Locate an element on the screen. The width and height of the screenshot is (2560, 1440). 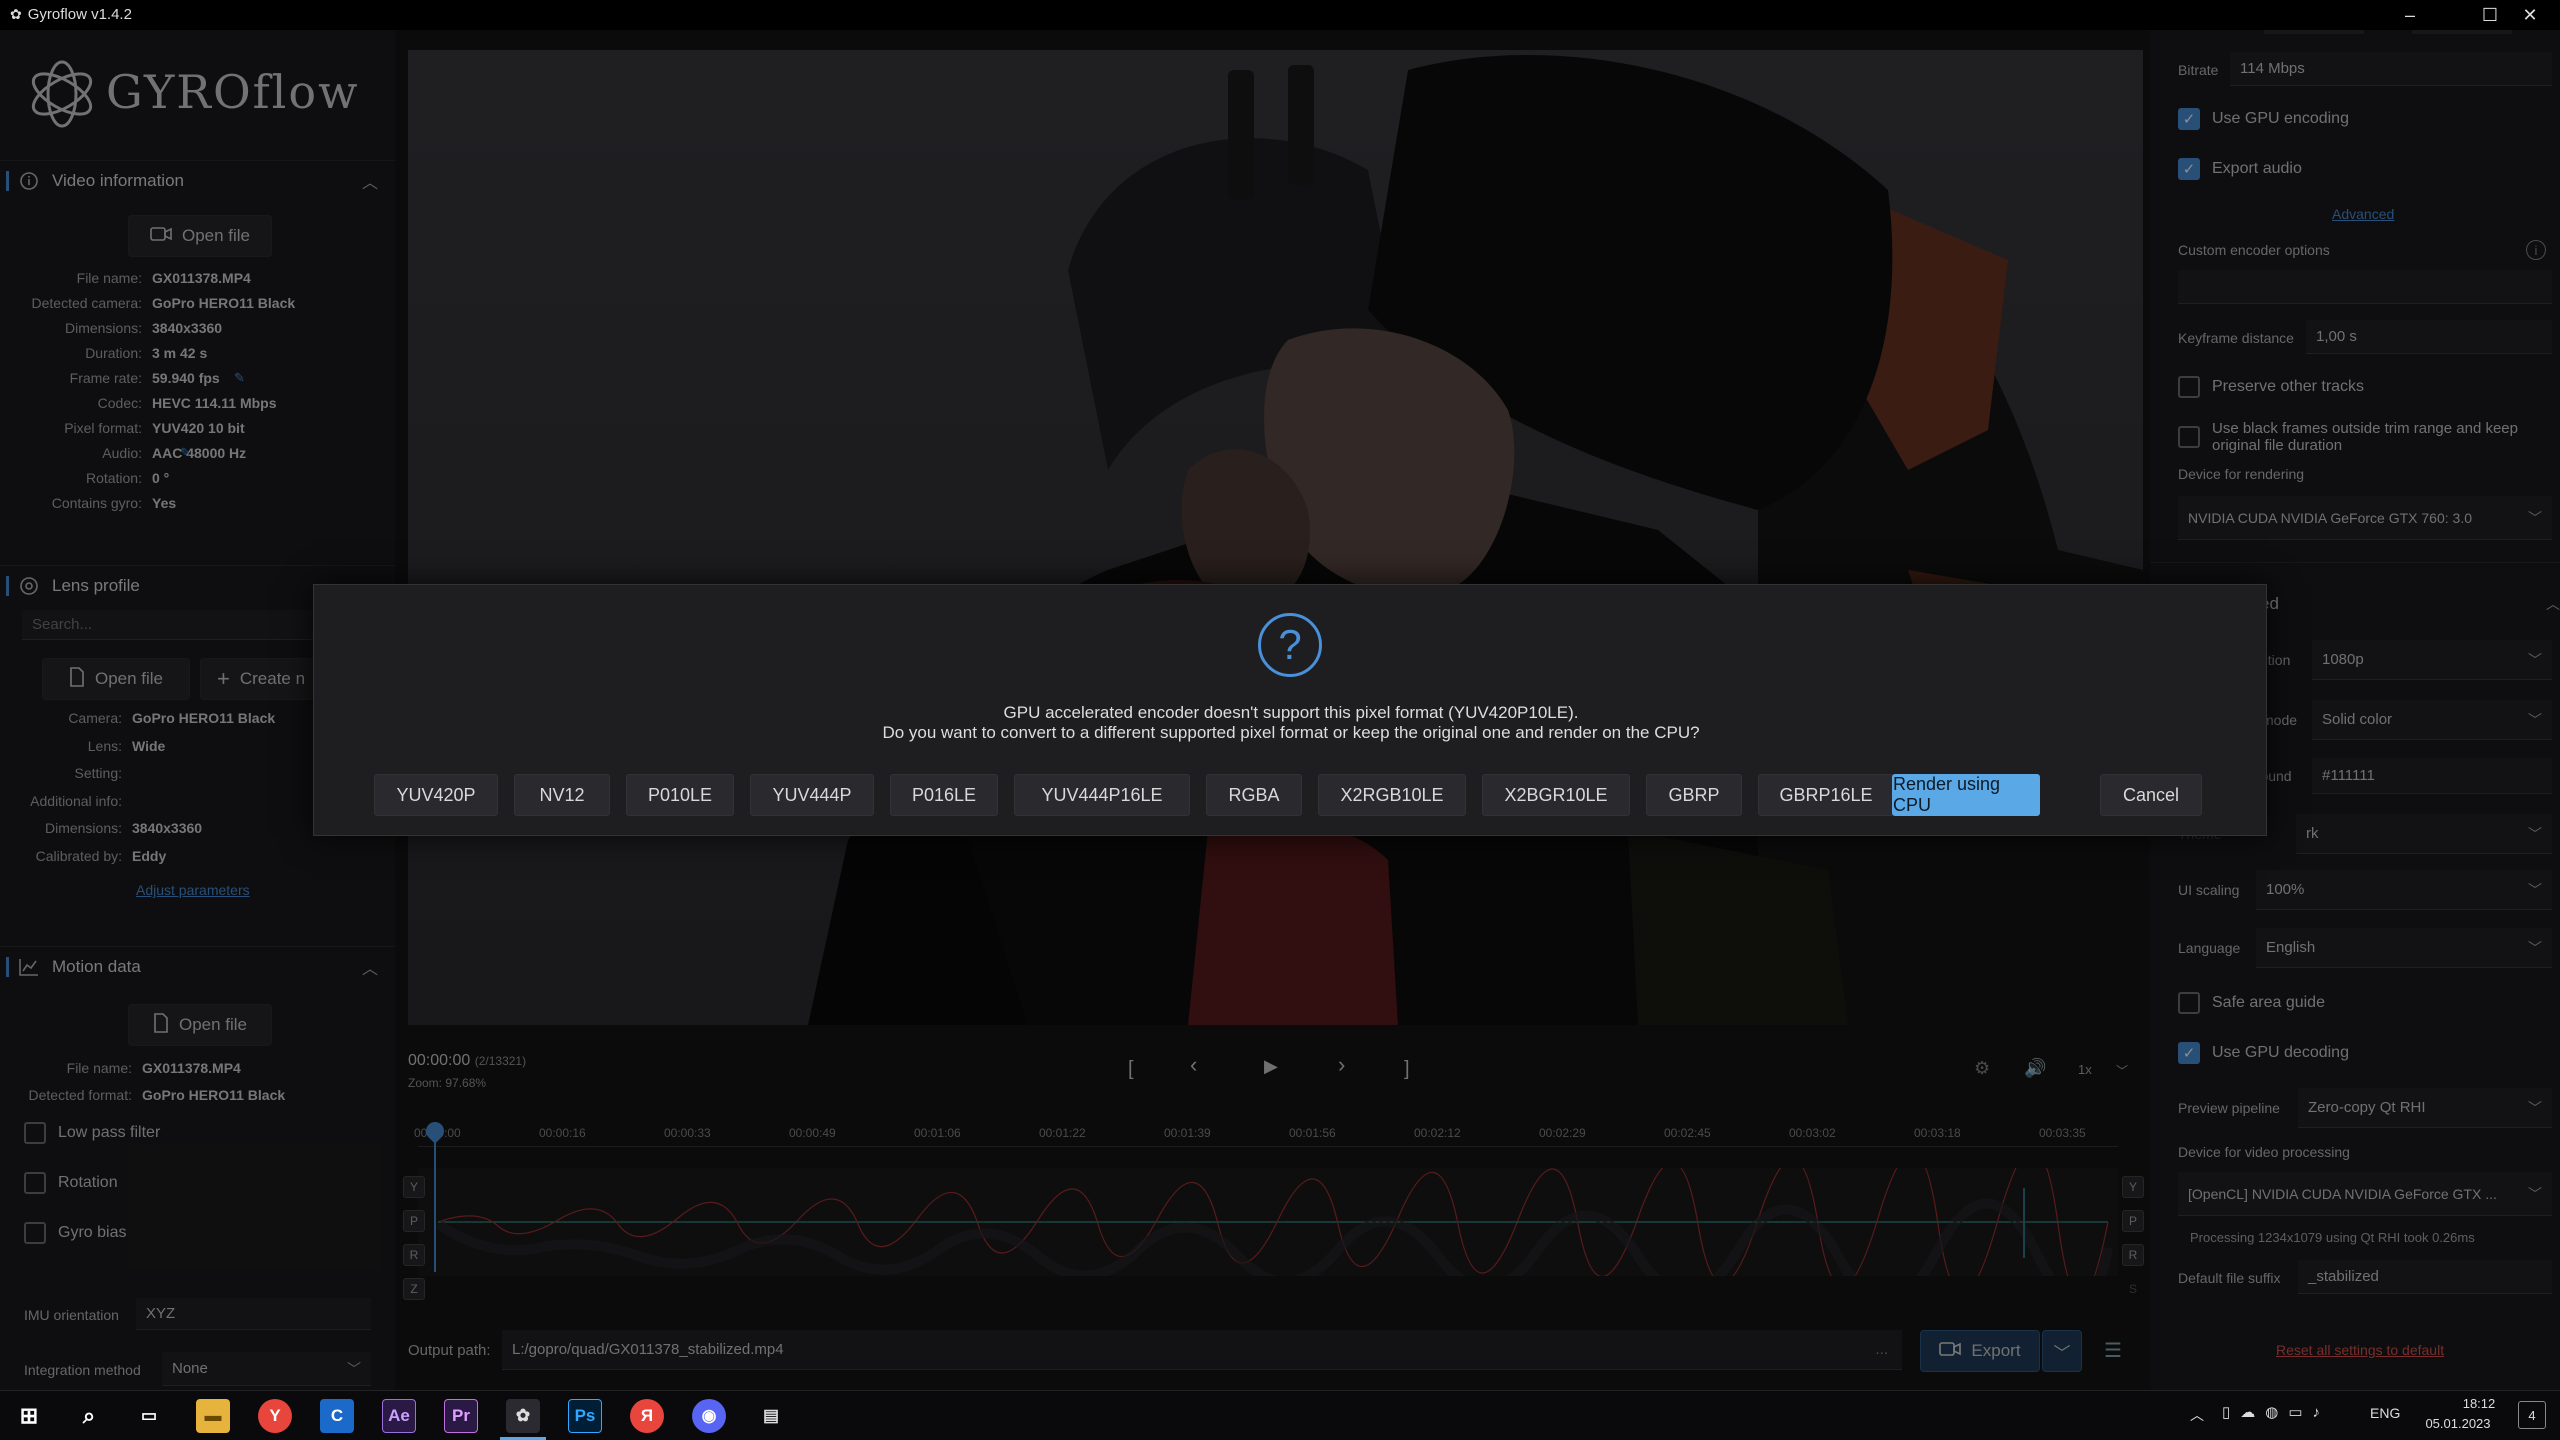
task-view-icon: ▭ is located at coordinates (149, 1416).